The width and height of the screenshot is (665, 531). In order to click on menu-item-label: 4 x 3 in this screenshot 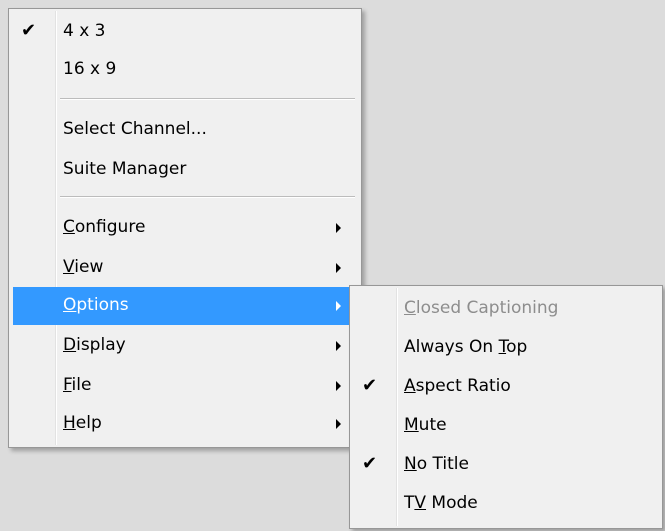, I will do `click(84, 31)`.